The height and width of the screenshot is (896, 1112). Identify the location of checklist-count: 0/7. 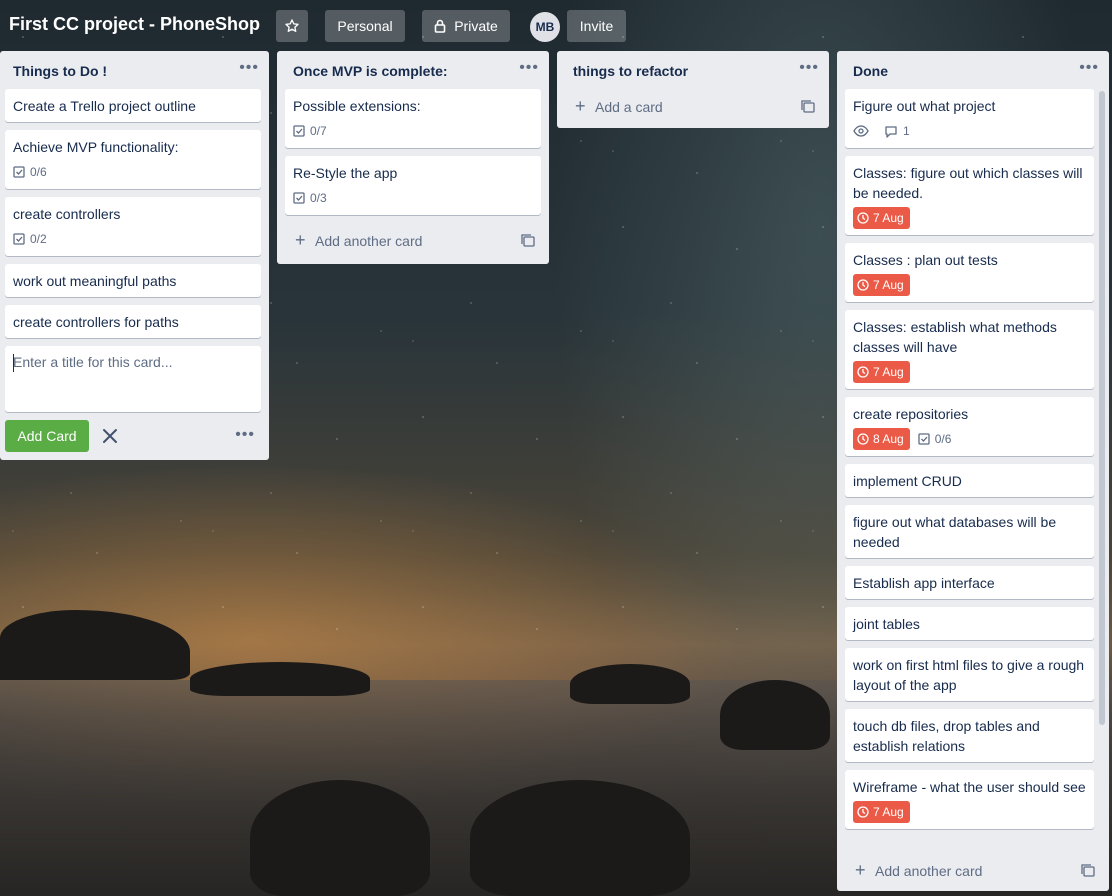
(318, 131).